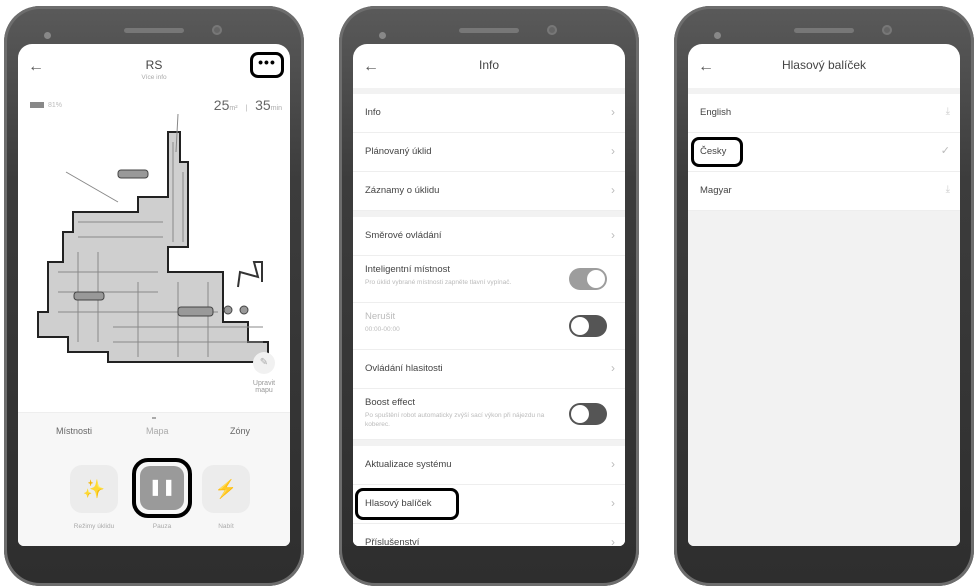 The height and width of the screenshot is (586, 976). What do you see at coordinates (489, 152) in the screenshot?
I see `list-item-schedule: Plánovaný úklid ›` at bounding box center [489, 152].